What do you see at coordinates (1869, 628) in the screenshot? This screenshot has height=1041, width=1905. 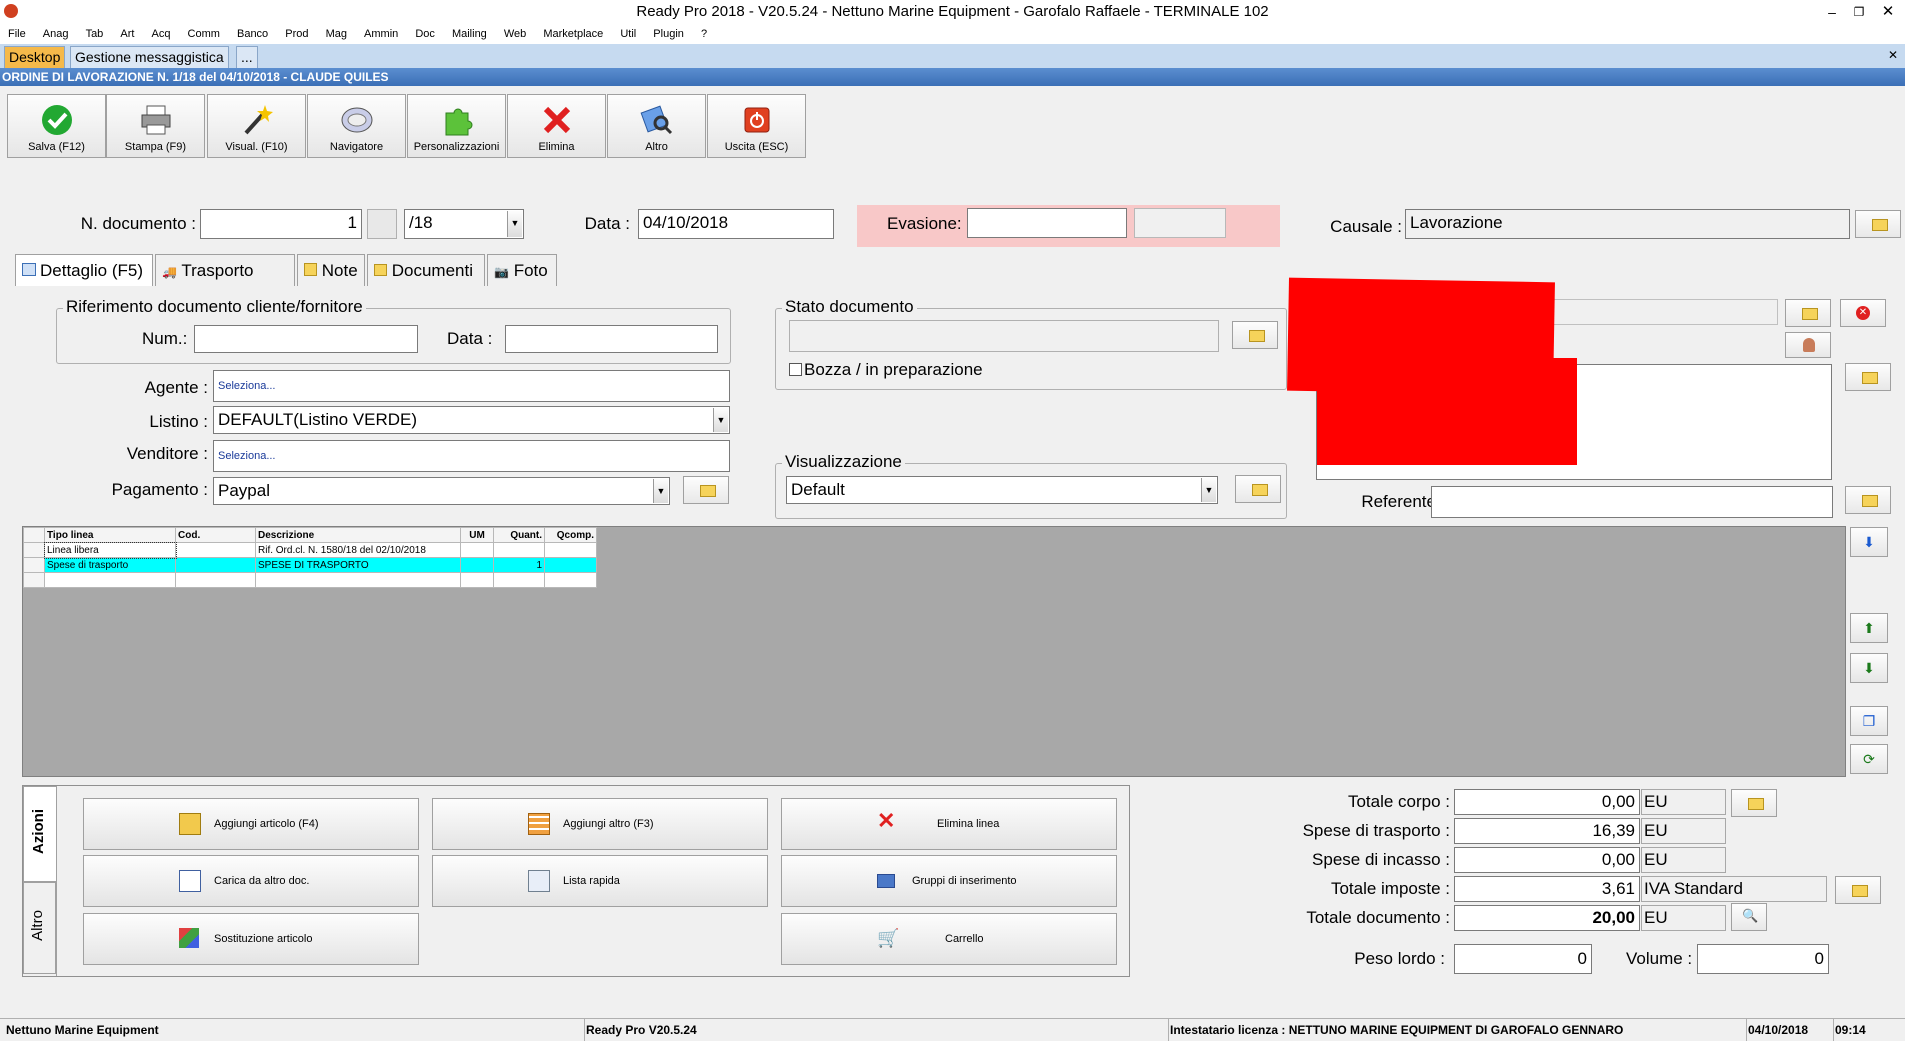 I see `move-up-button: ⬆` at bounding box center [1869, 628].